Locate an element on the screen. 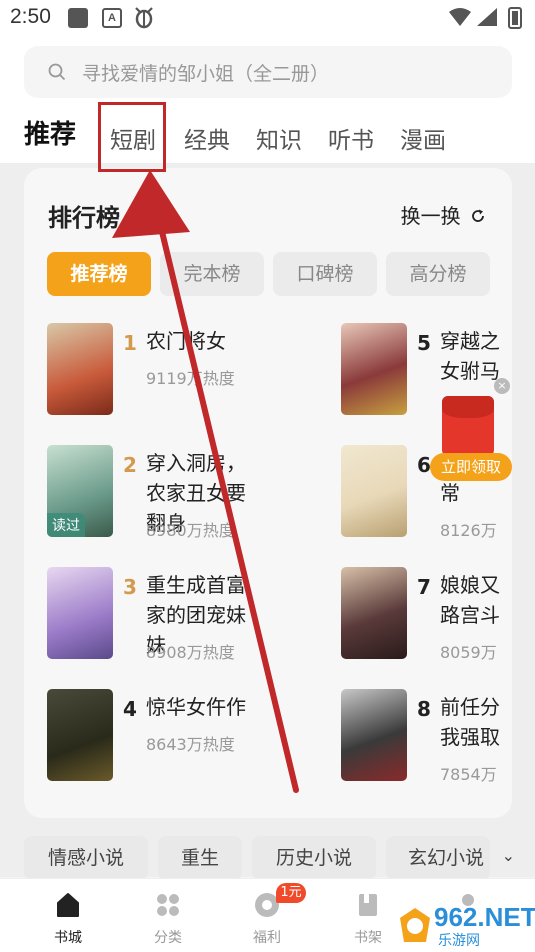 Image resolution: width=535 pixels, height=952 pixels. tab-recommend: 推荐 is located at coordinates (50, 132).